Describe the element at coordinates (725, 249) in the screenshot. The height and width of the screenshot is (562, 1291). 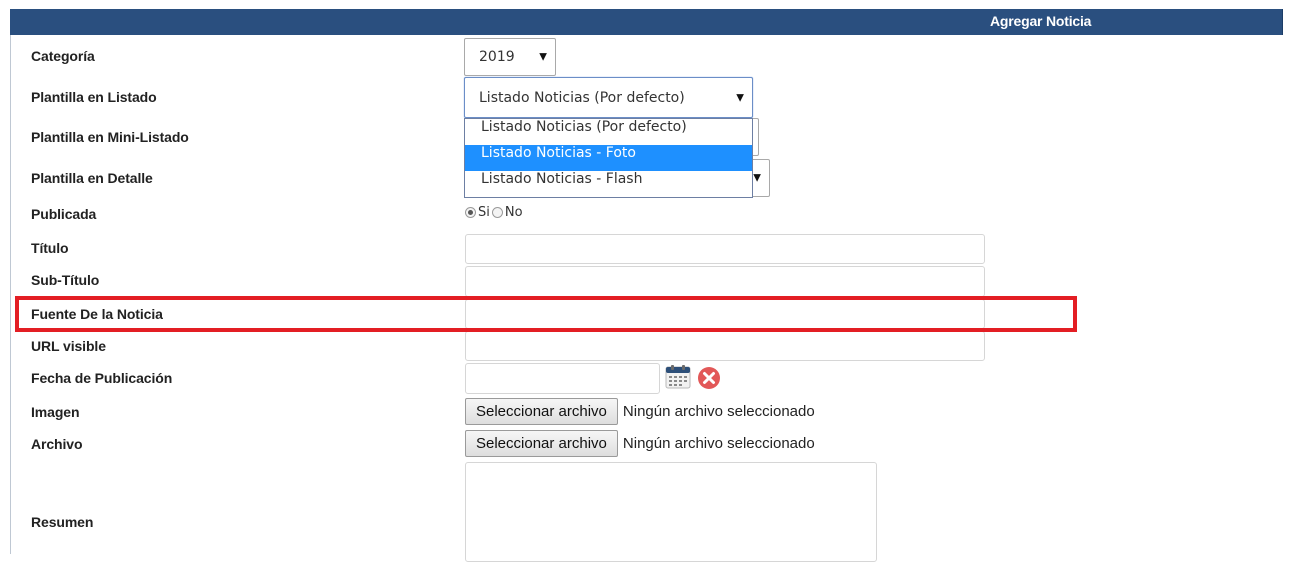
I see `titulo-input` at that location.